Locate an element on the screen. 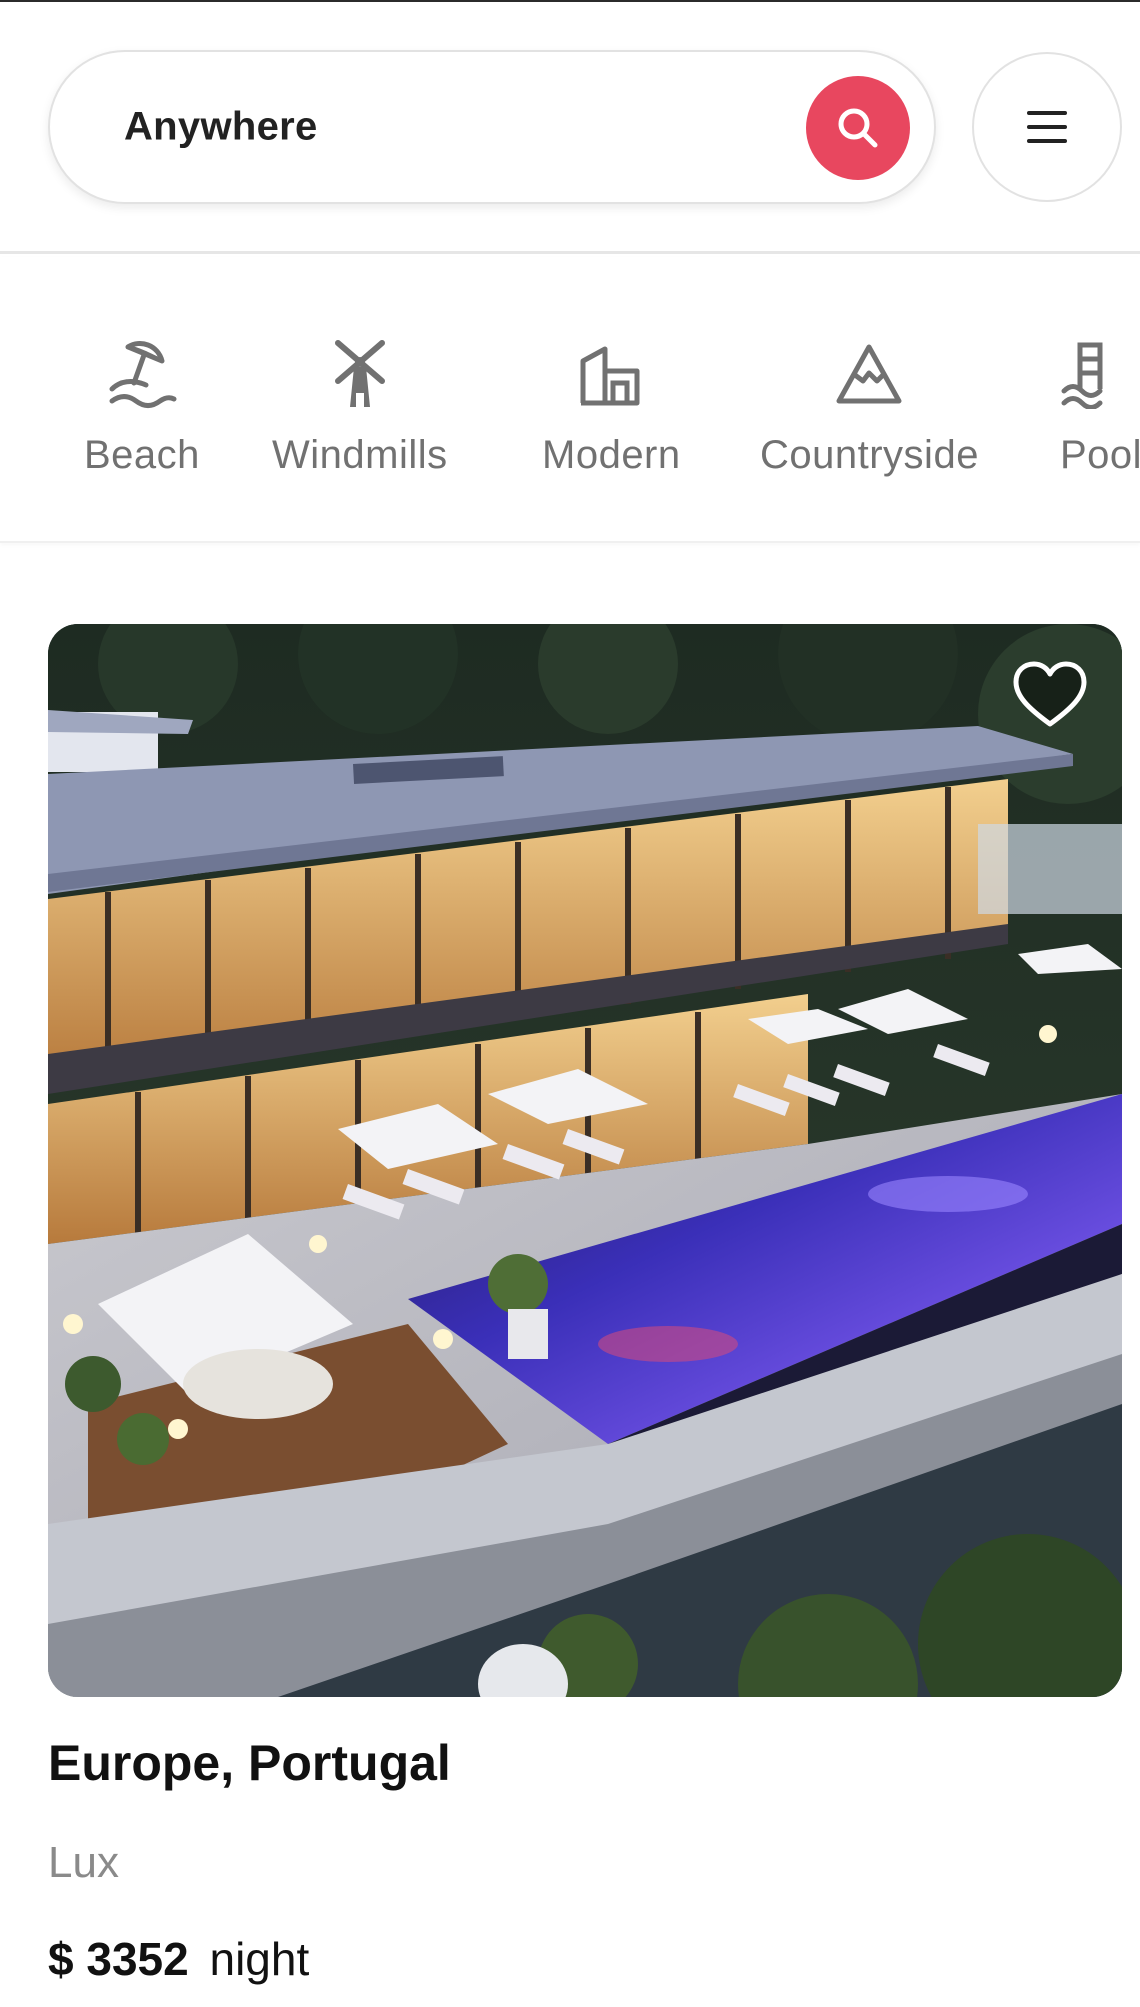 This screenshot has width=1140, height=2007. category-bar: Beach Windmills Modern Countryside Poo is located at coordinates (570, 400).